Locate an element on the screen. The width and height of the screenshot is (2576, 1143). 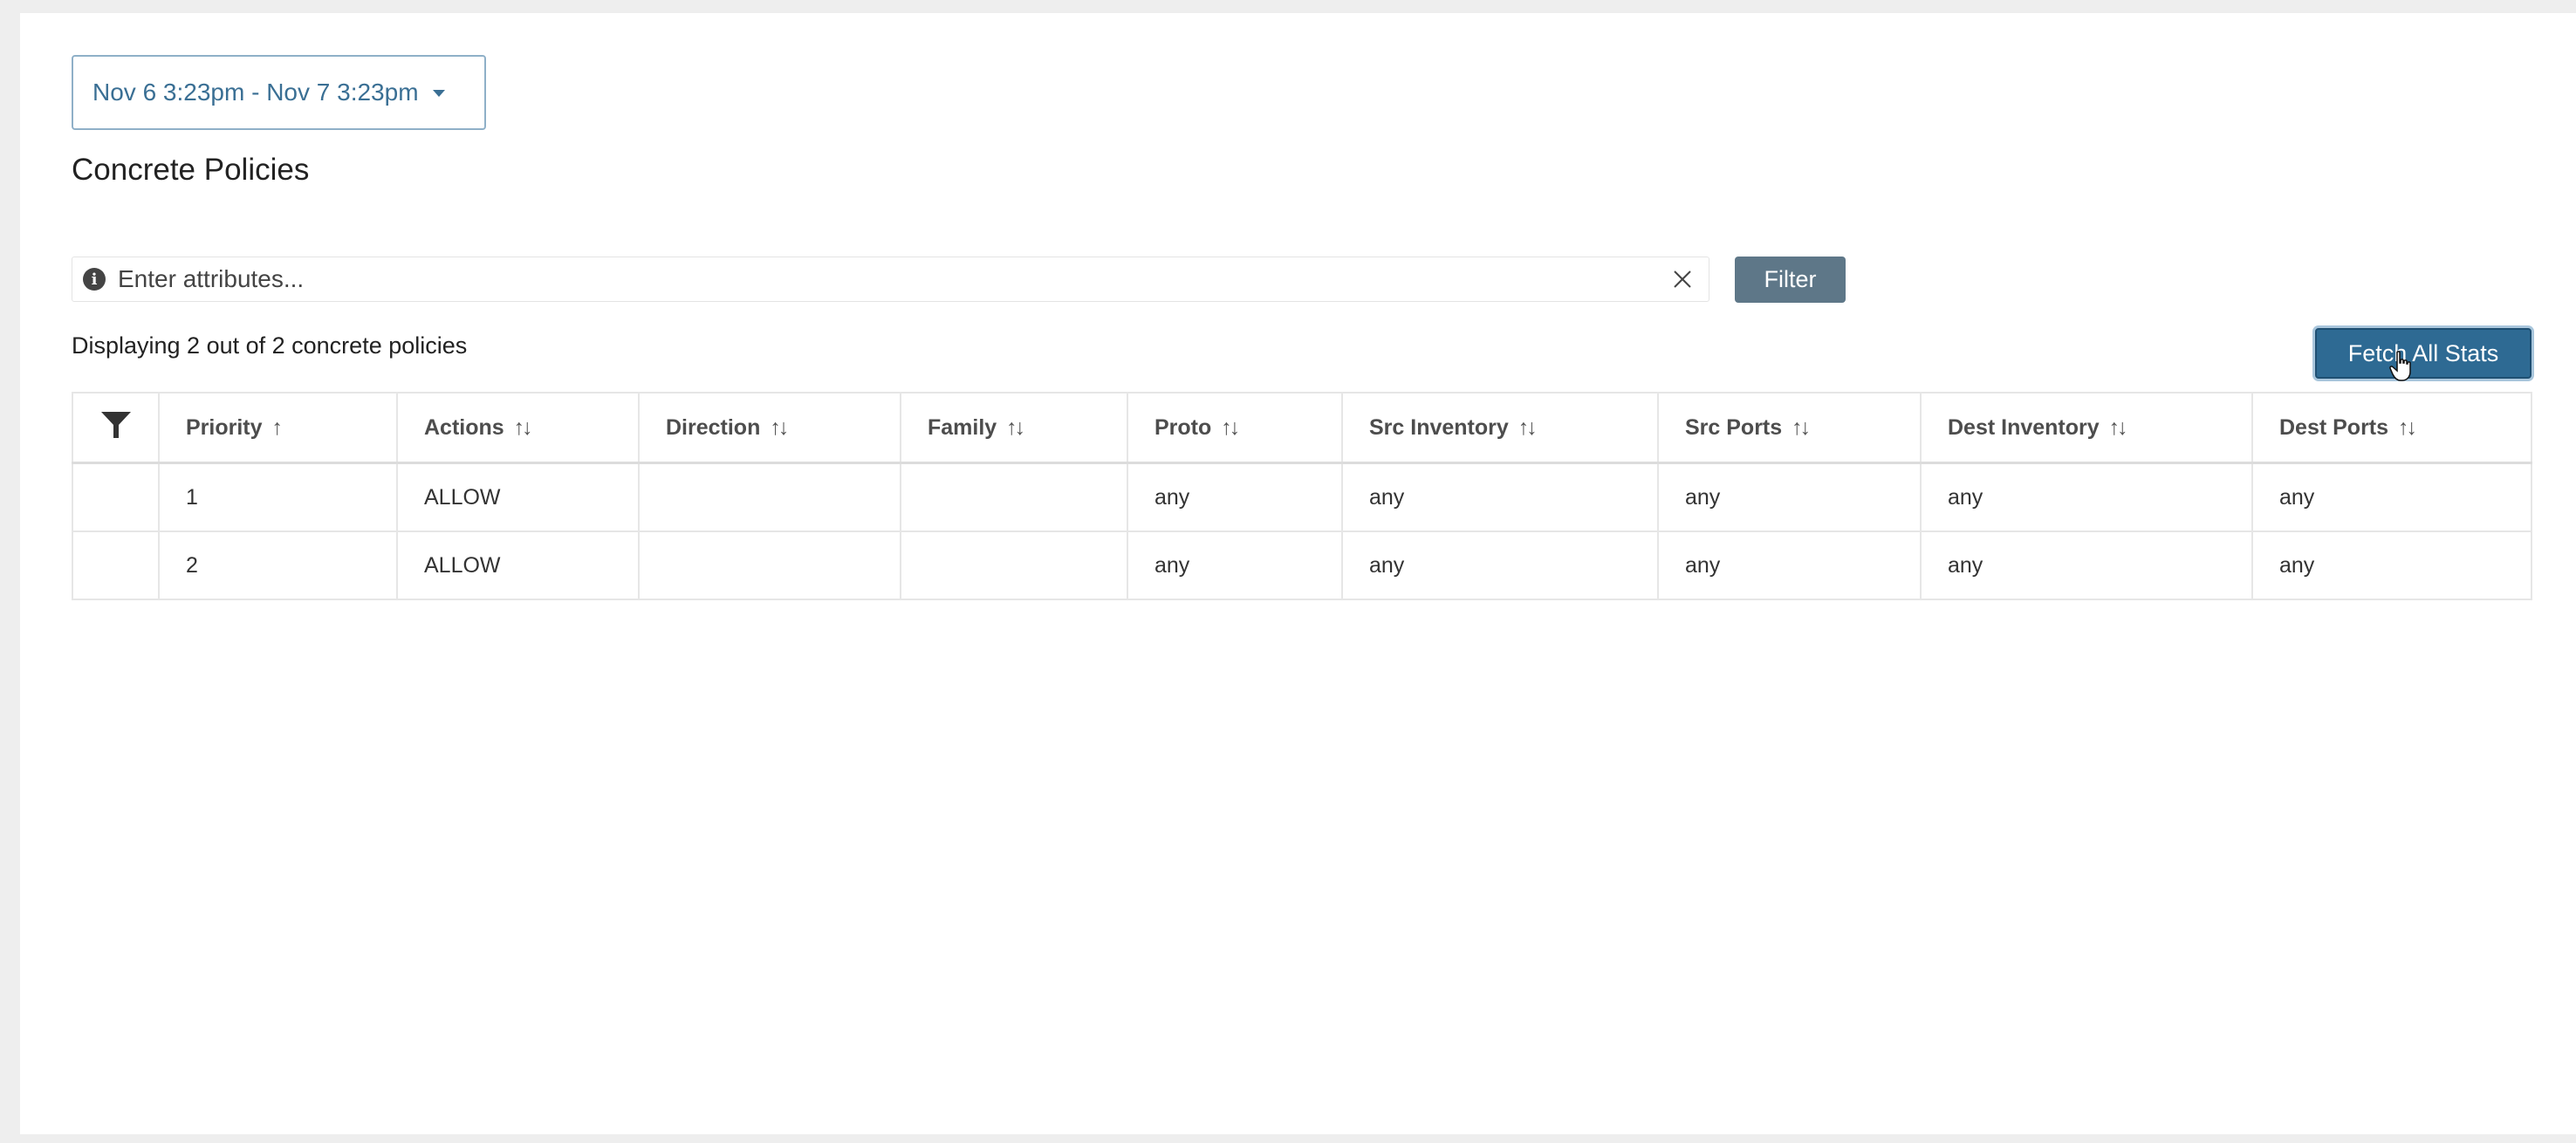
date-range-label: Nov 6 3:23pm - Nov 7 3:23pm is located at coordinates (256, 93).